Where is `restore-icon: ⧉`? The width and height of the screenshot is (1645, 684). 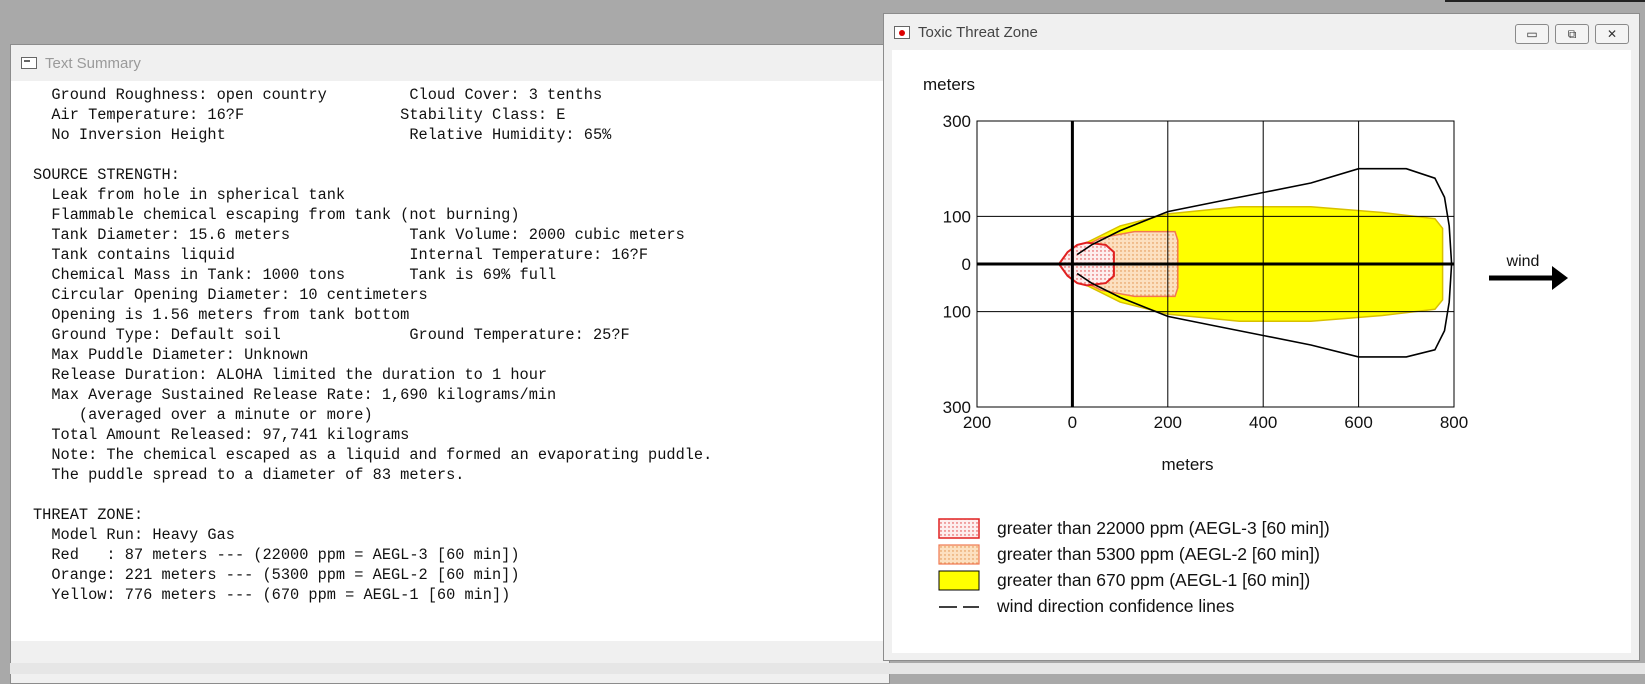
restore-icon: ⧉ is located at coordinates (1572, 34).